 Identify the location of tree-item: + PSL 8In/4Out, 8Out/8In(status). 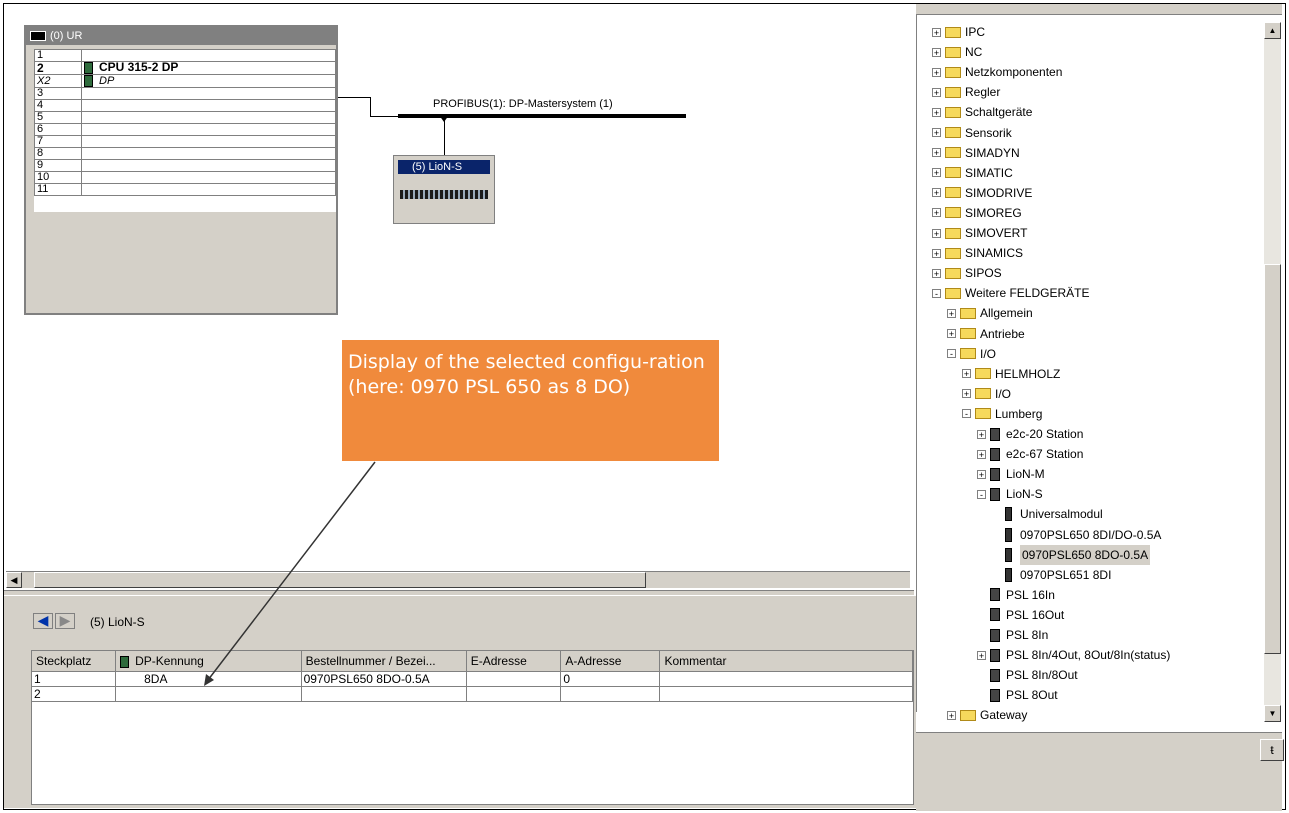
(1073, 655).